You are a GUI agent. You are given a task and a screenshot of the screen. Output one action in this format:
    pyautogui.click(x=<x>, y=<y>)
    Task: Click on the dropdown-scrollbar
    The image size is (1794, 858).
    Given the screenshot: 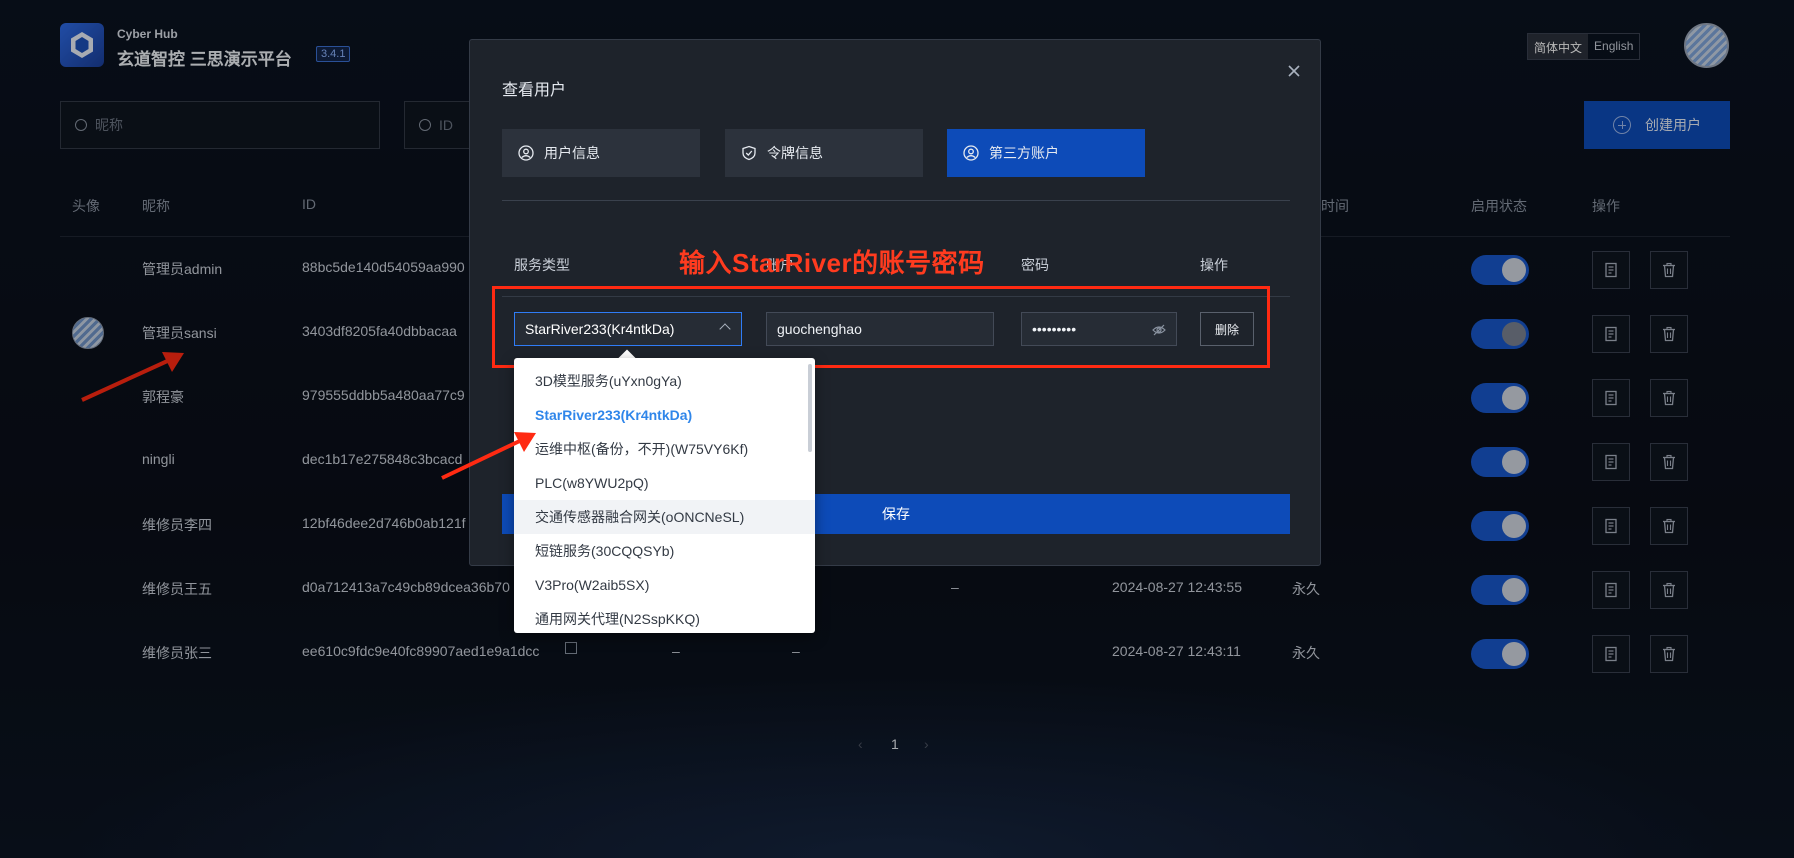 What is the action you would take?
    pyautogui.click(x=810, y=408)
    